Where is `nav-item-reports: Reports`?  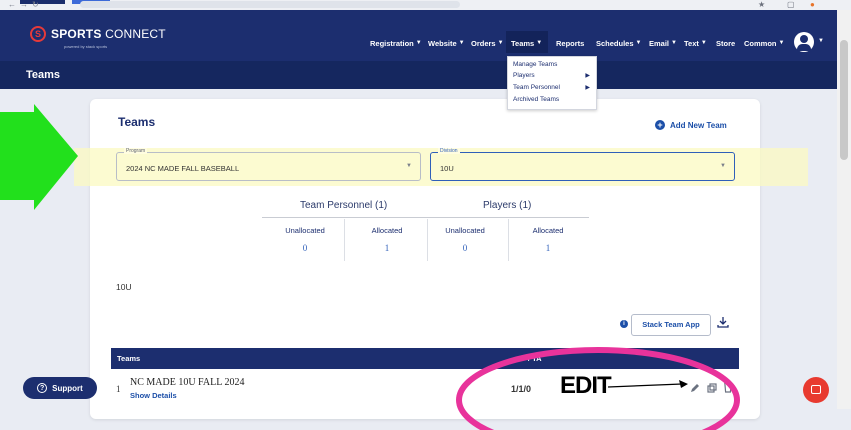 nav-item-reports: Reports is located at coordinates (571, 43).